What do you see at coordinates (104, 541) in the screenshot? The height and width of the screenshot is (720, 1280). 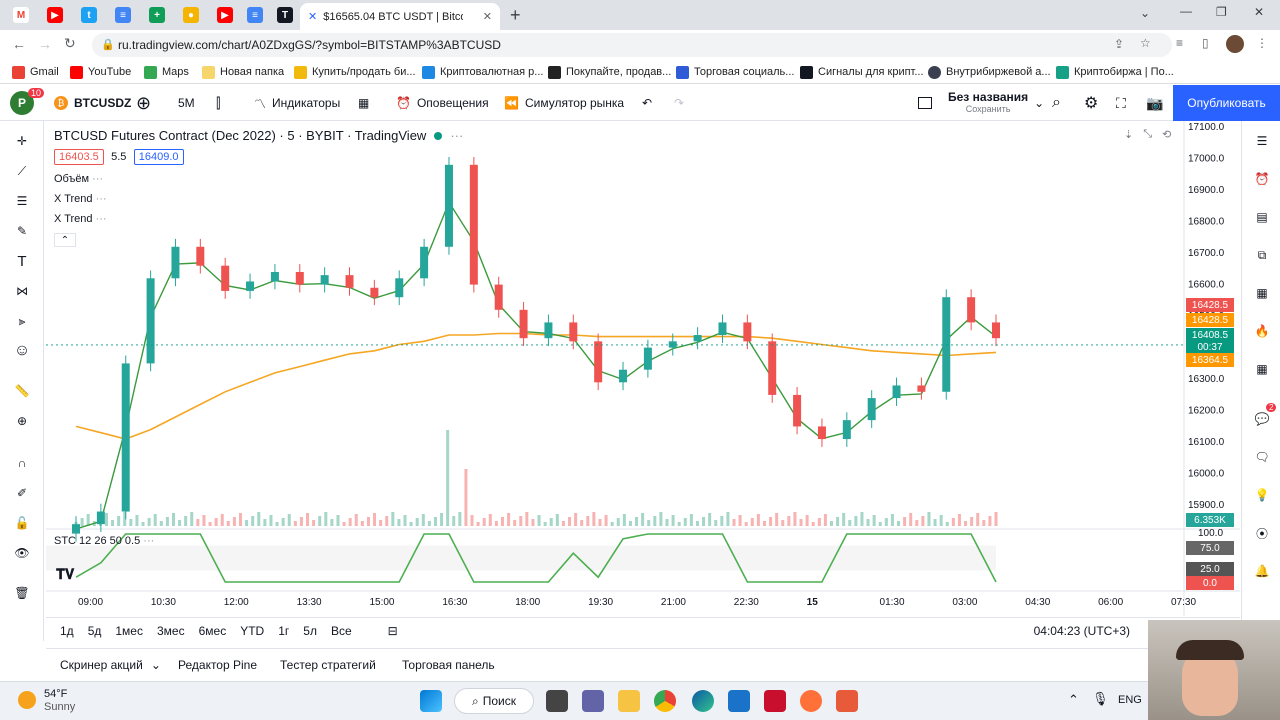 I see `oscillator-legend: STC 12 26 50 0.5 ···` at bounding box center [104, 541].